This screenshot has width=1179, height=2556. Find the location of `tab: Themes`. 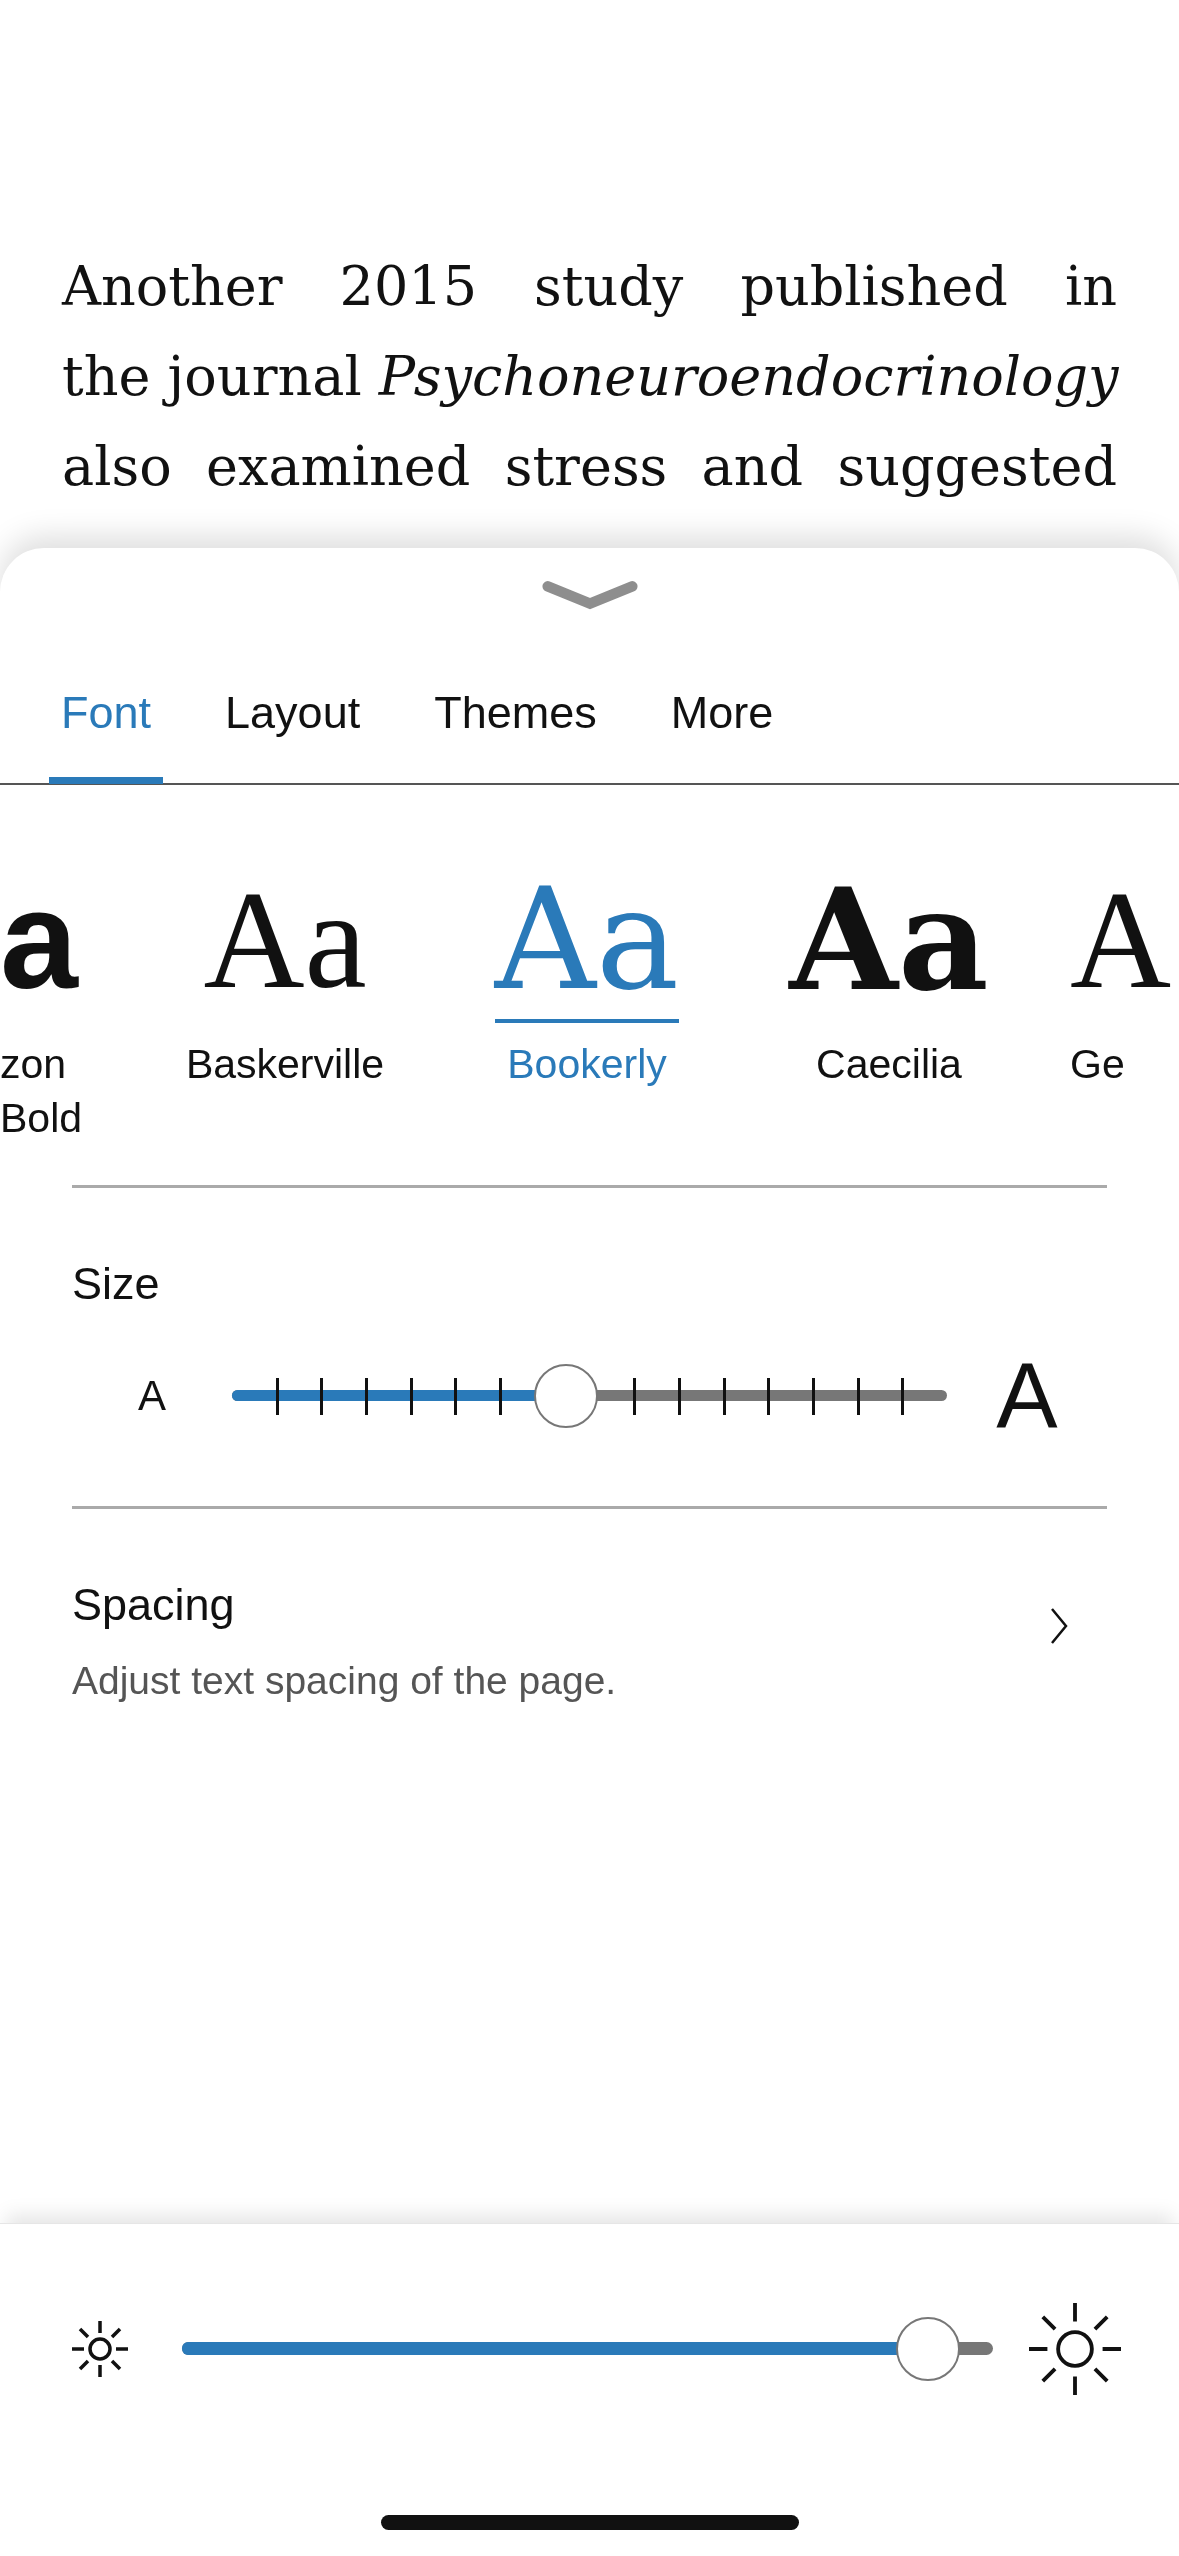

tab: Themes is located at coordinates (515, 724).